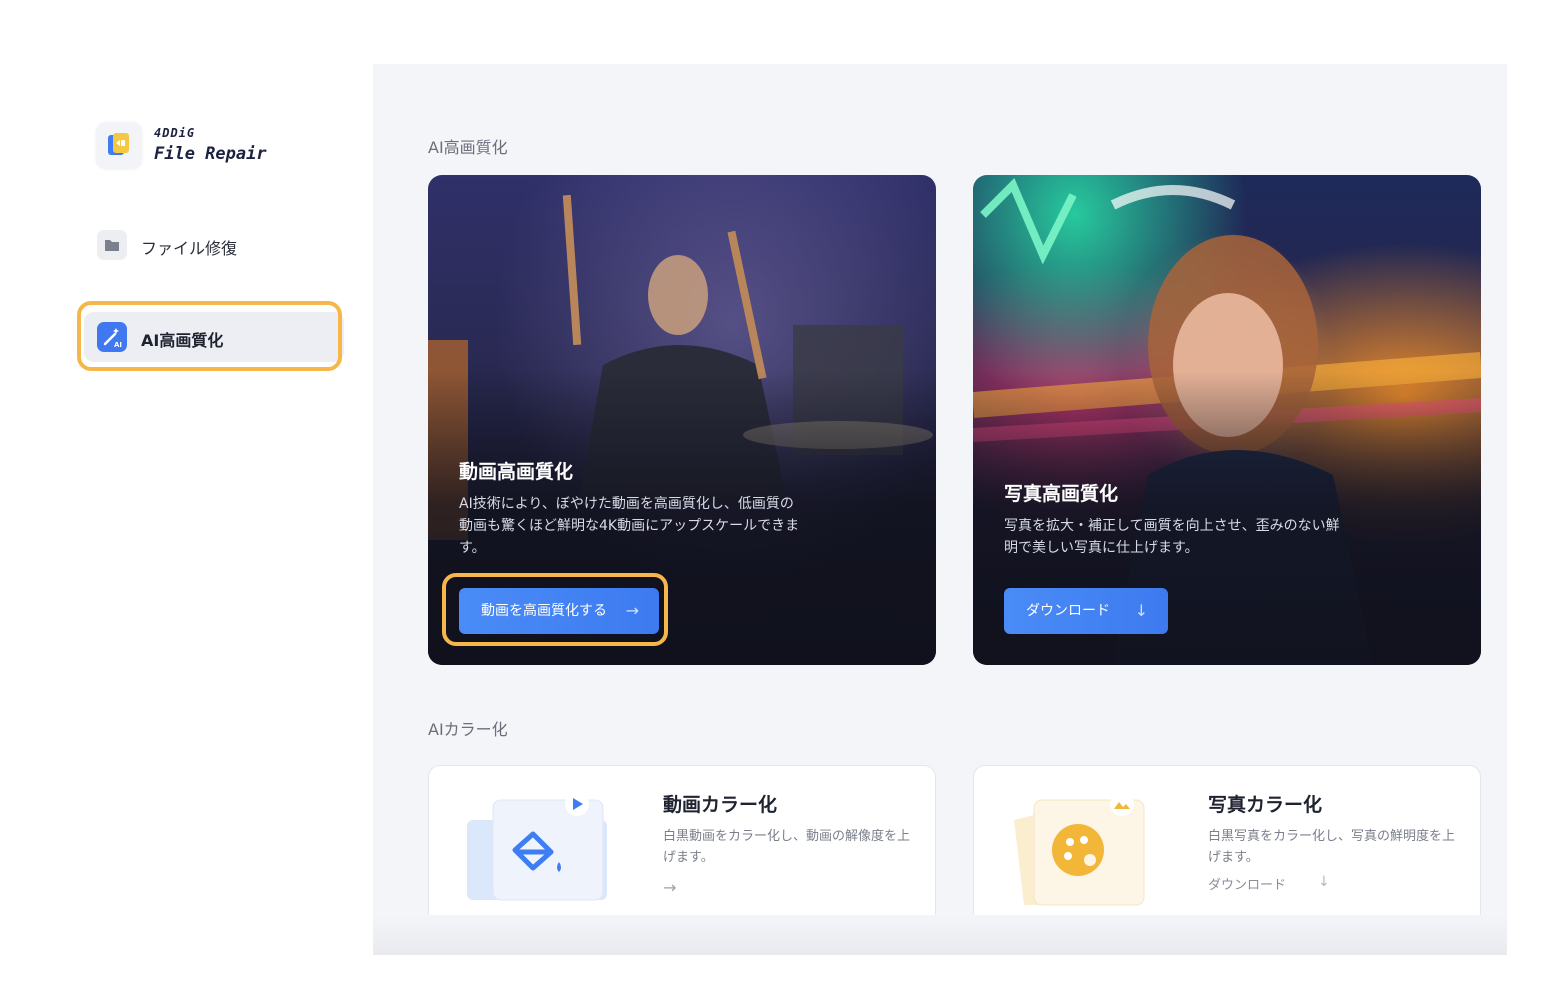  What do you see at coordinates (210, 154) in the screenshot?
I see `app-name: File Repair` at bounding box center [210, 154].